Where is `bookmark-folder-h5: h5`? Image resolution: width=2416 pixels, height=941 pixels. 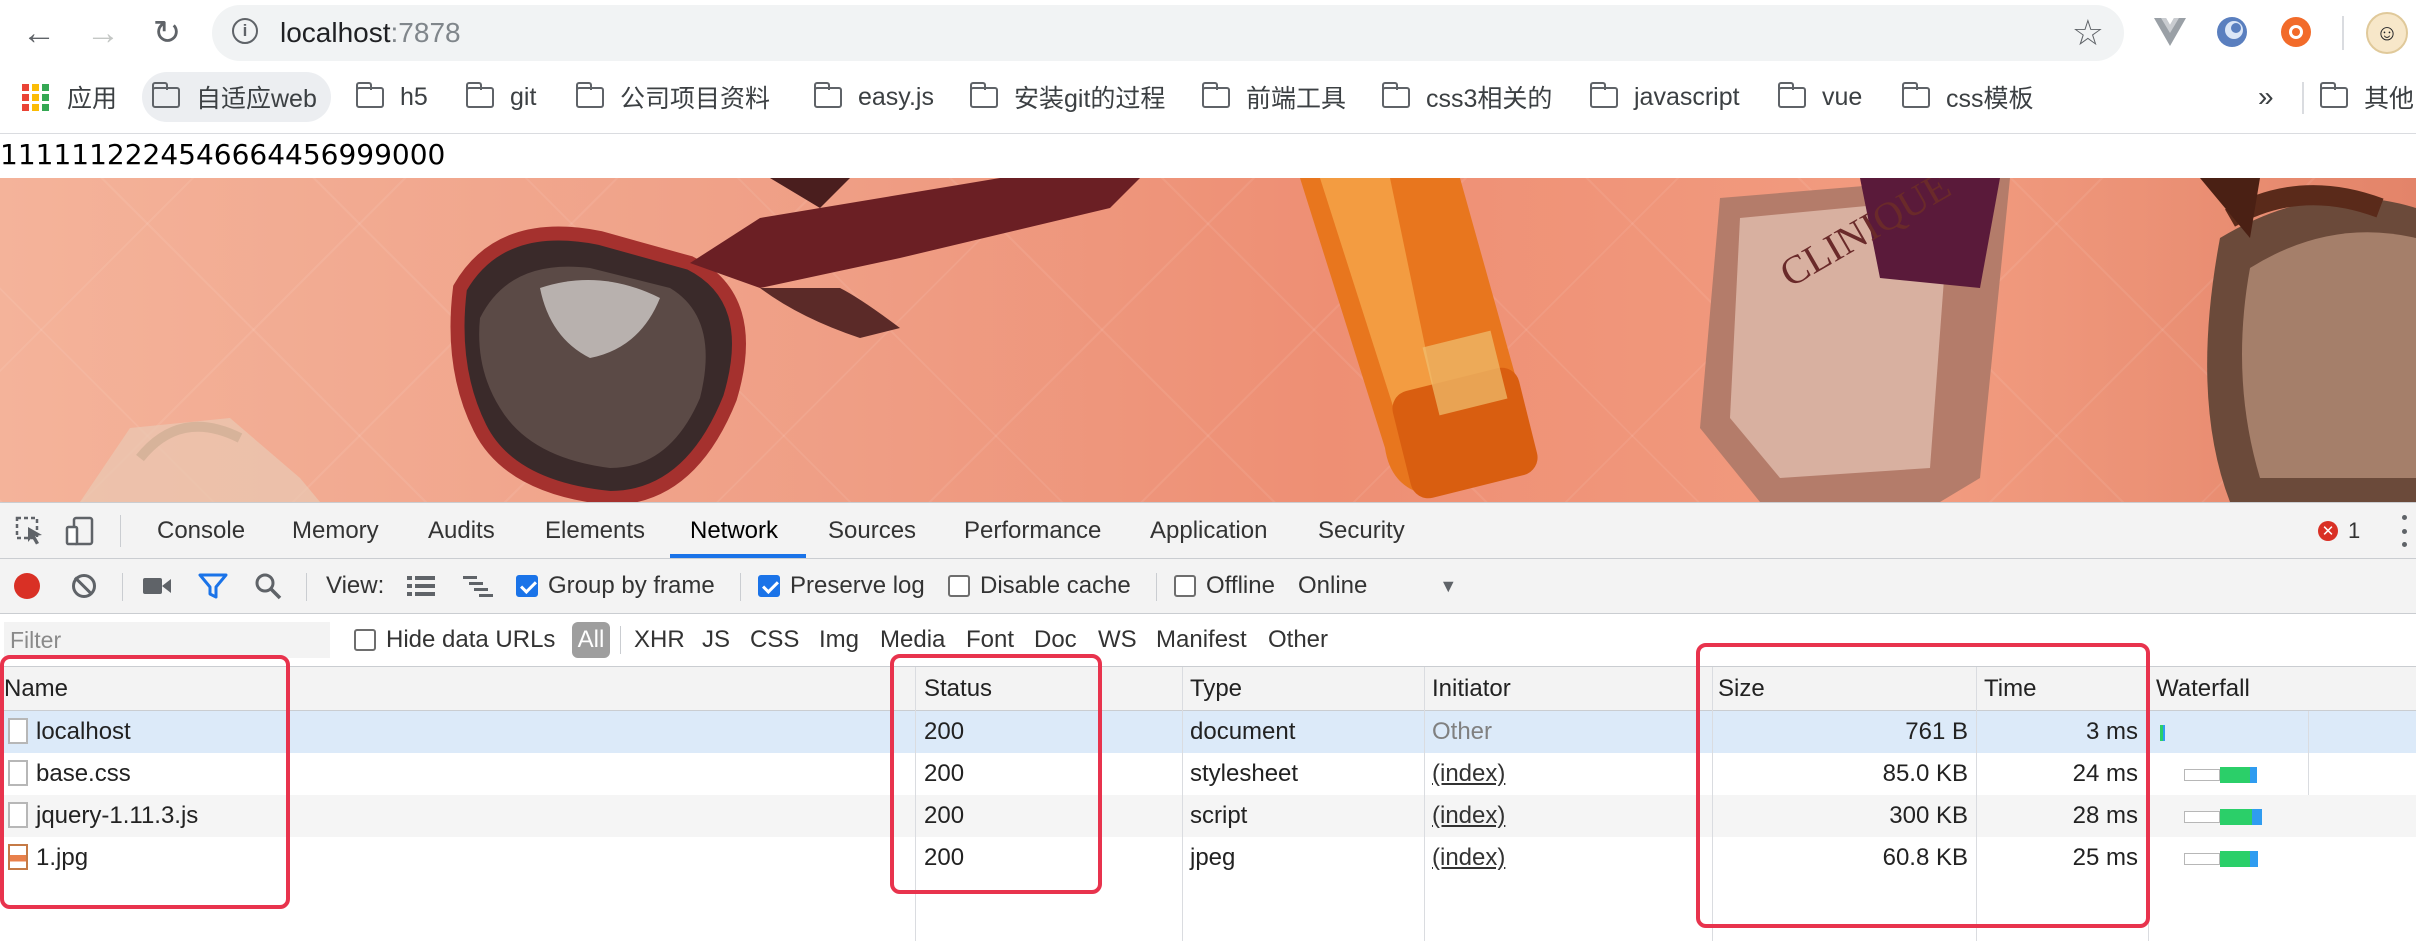 bookmark-folder-h5: h5 is located at coordinates (391, 97).